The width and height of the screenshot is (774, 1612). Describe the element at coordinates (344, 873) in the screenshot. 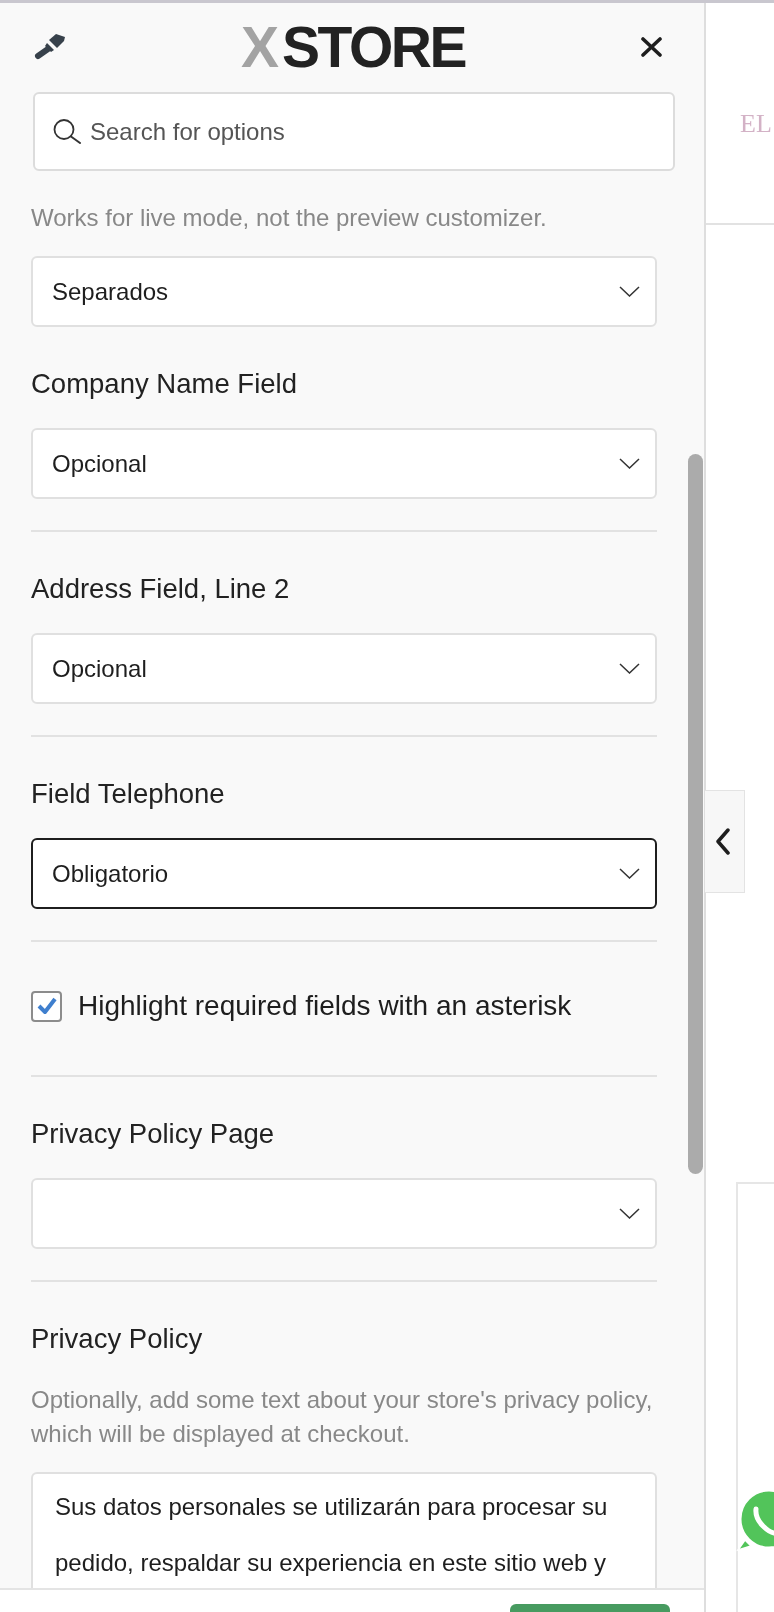

I see `select-field: Obligatorio` at that location.